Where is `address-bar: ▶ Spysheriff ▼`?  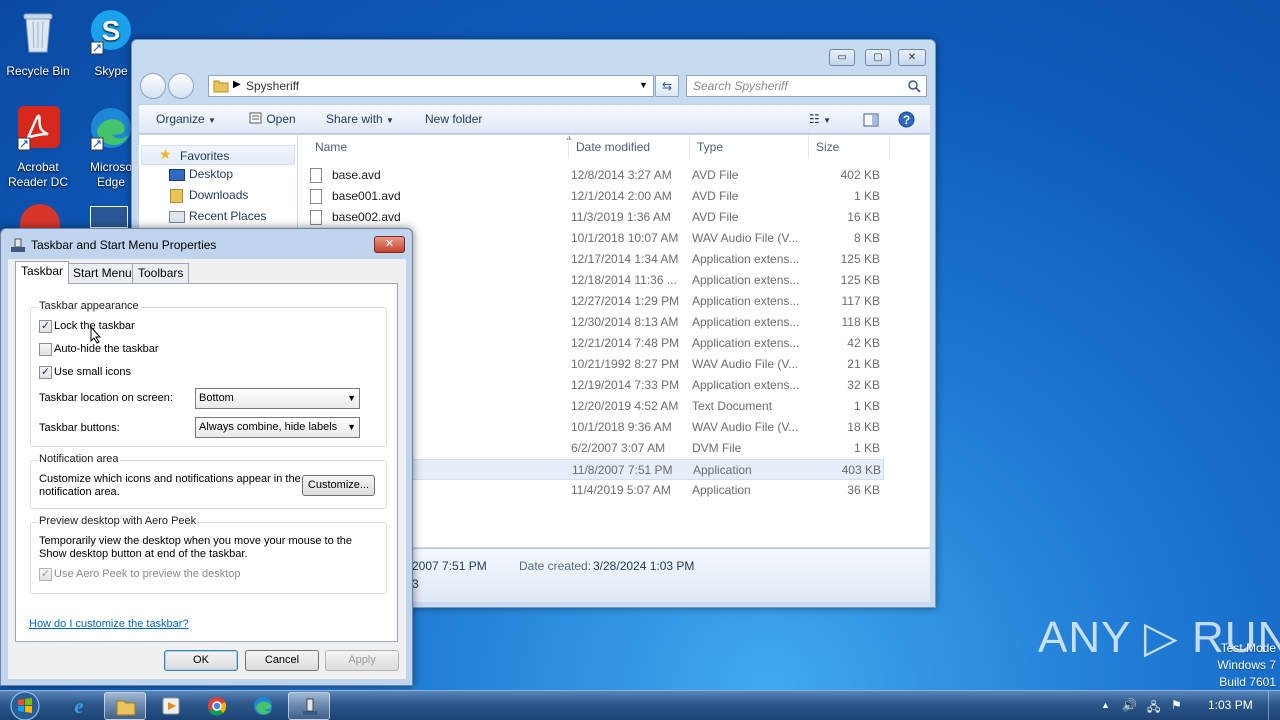 address-bar: ▶ Spysheriff ▼ is located at coordinates (431, 86).